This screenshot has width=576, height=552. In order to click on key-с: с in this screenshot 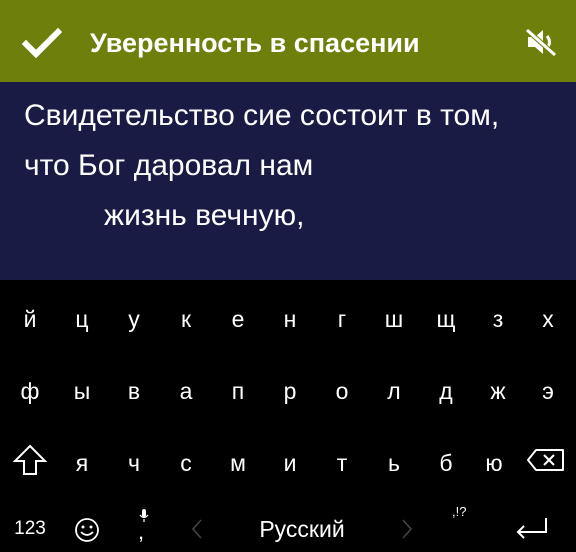, I will do `click(186, 463)`.